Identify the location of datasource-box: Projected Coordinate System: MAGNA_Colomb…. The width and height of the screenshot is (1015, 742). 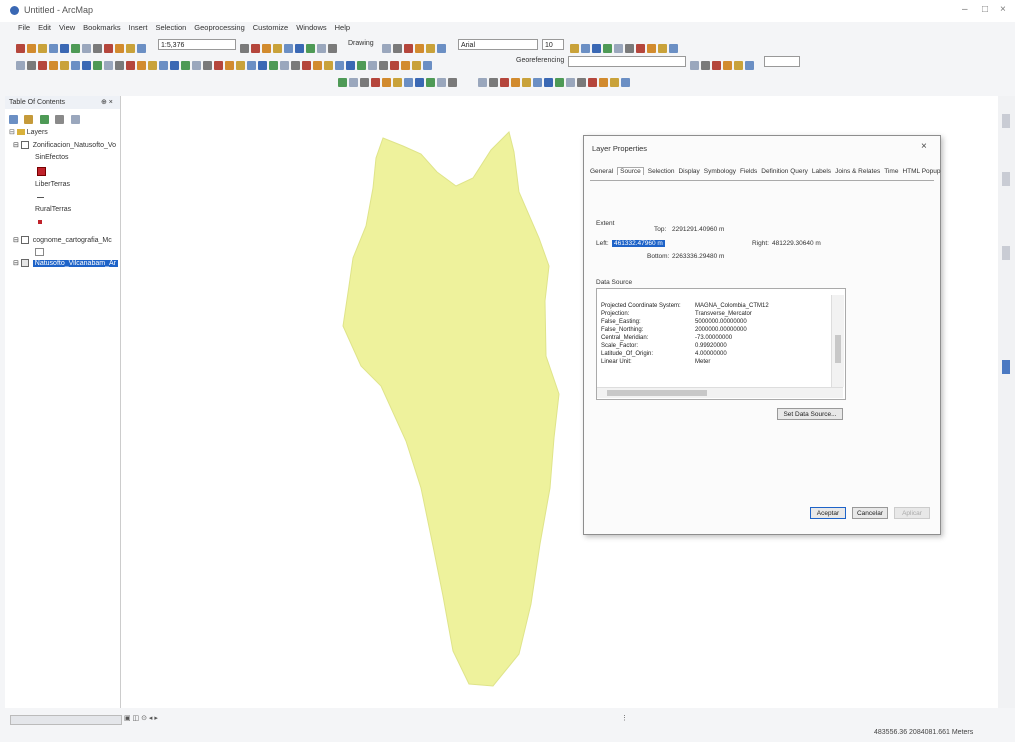
(721, 344).